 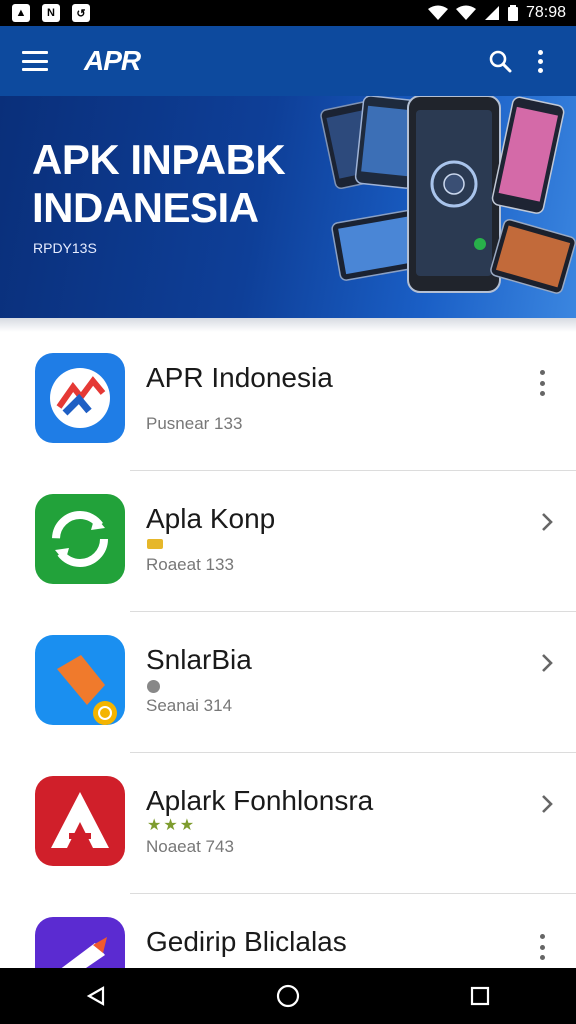 I want to click on snlarbia-app-icon, so click(x=80, y=680).